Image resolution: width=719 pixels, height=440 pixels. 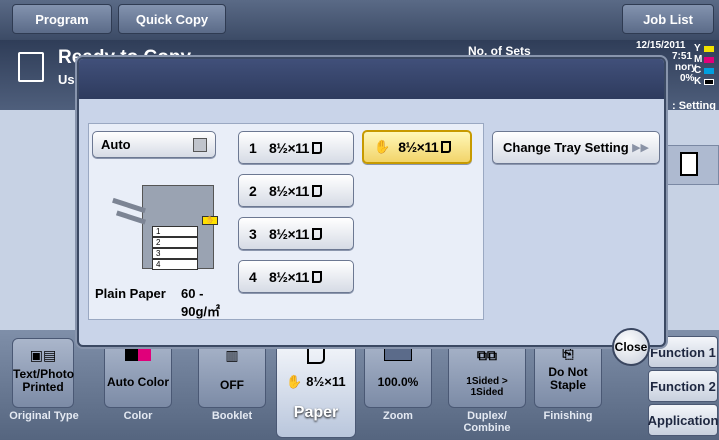 What do you see at coordinates (232, 416) in the screenshot?
I see `booklet-label: Booklet` at bounding box center [232, 416].